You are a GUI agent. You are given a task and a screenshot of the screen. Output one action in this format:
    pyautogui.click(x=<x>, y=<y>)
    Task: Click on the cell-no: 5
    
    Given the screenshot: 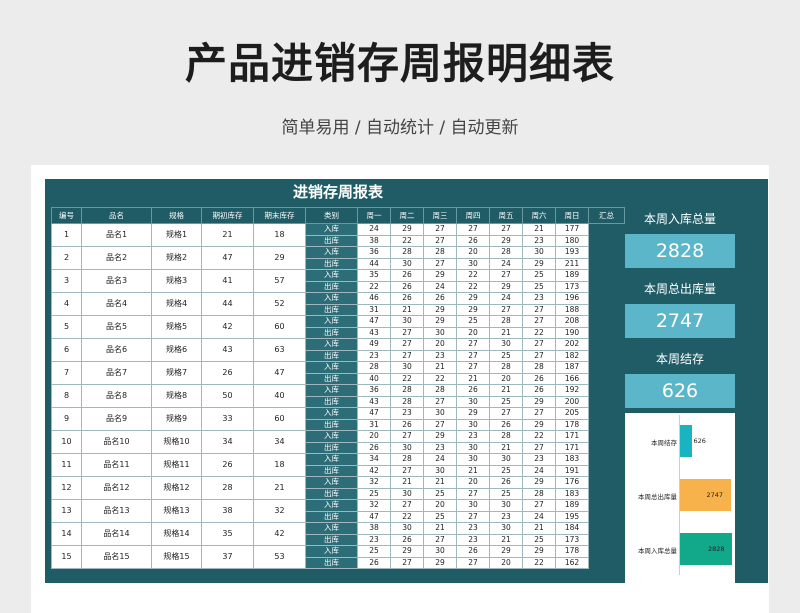 What is the action you would take?
    pyautogui.click(x=66, y=327)
    